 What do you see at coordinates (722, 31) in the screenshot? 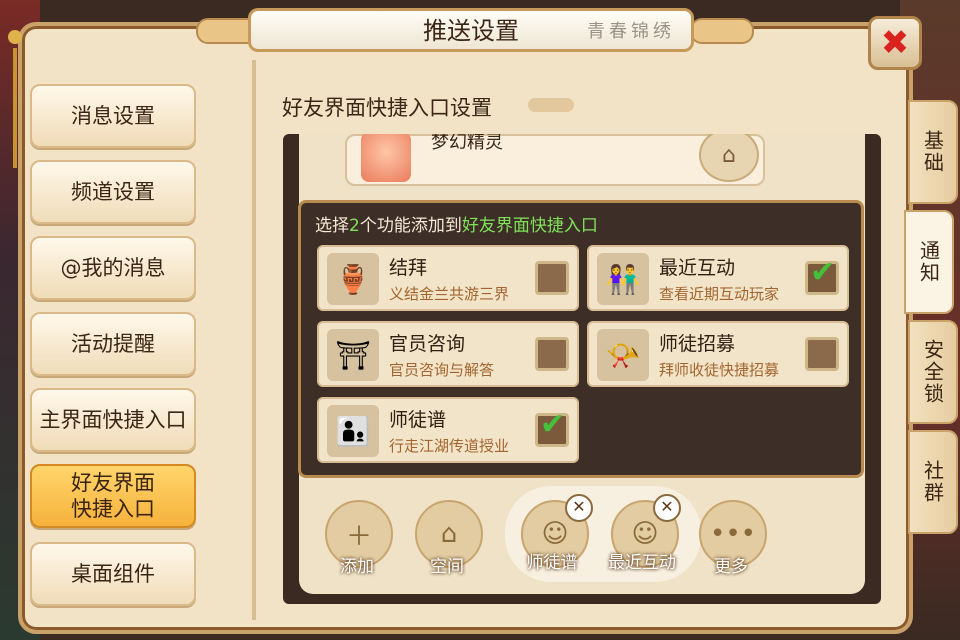
I see `title-wing-right` at bounding box center [722, 31].